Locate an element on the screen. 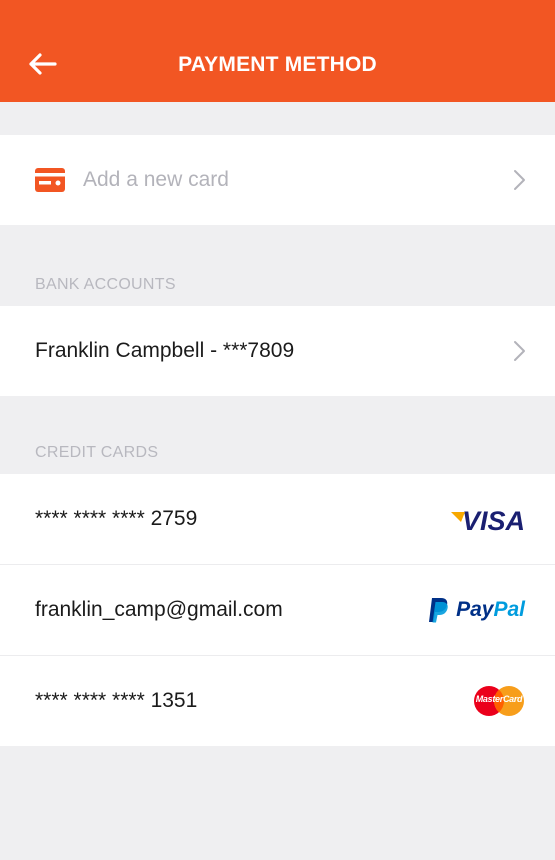 The image size is (555, 860). add-card-row: Add a new card is located at coordinates (277, 180).